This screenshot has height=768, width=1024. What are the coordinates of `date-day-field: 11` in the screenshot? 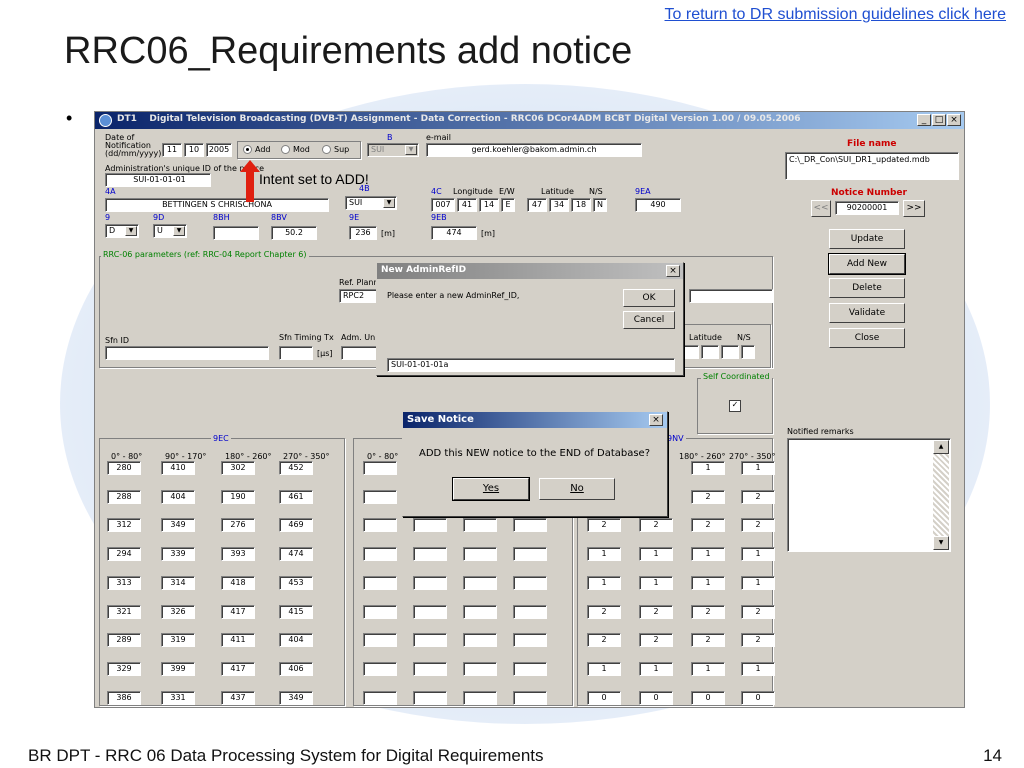 It's located at (172, 150).